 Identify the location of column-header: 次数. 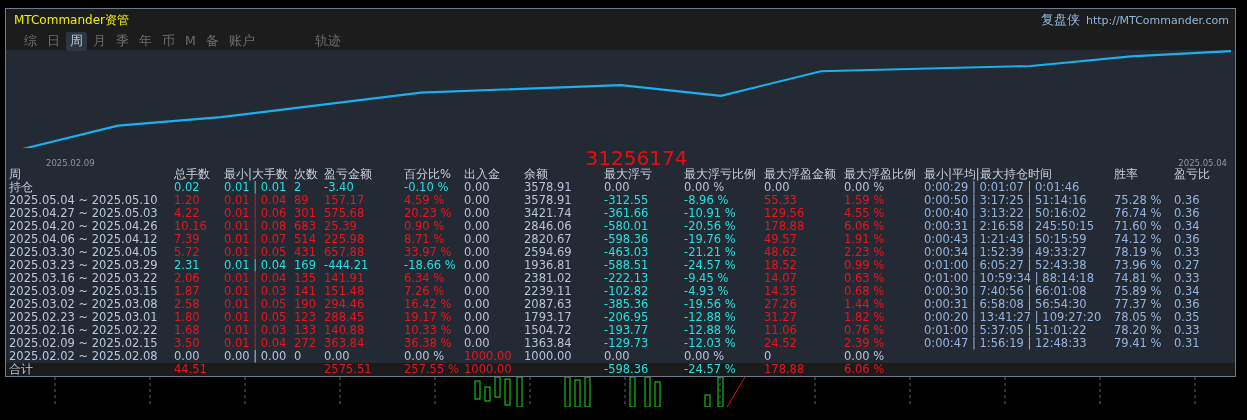
(306, 174).